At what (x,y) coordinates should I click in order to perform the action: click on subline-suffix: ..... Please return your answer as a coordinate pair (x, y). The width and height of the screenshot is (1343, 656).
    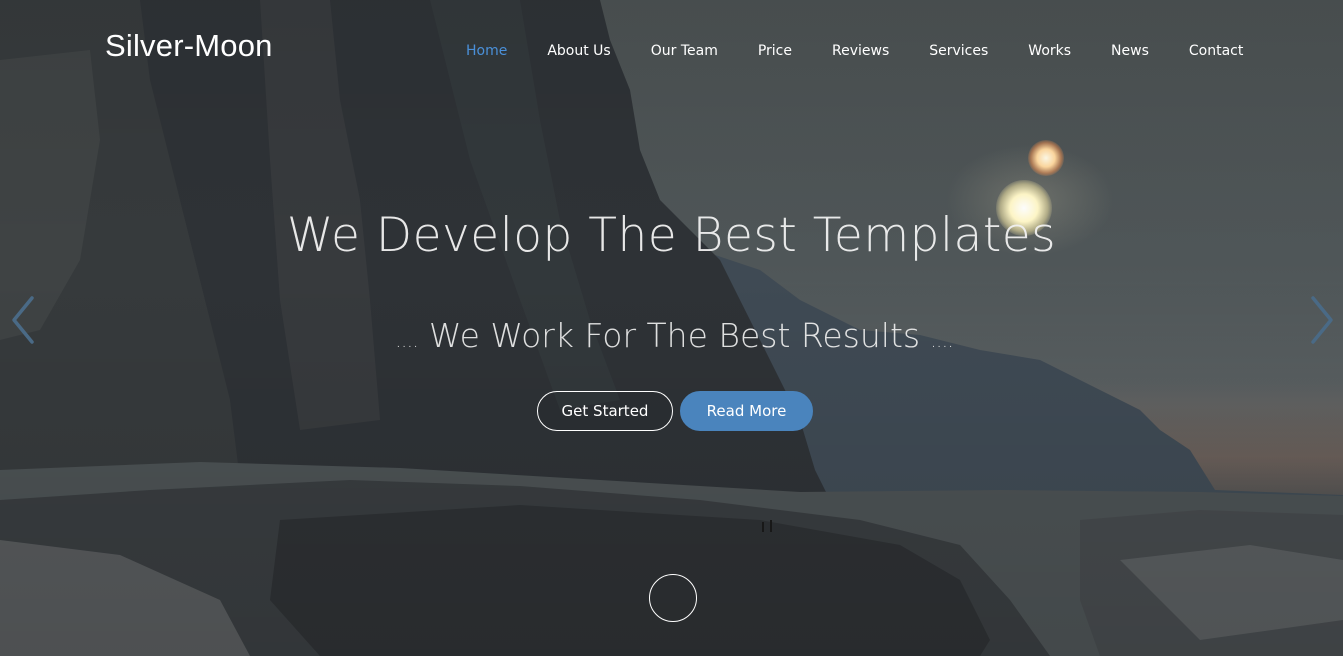
    Looking at the image, I should click on (942, 341).